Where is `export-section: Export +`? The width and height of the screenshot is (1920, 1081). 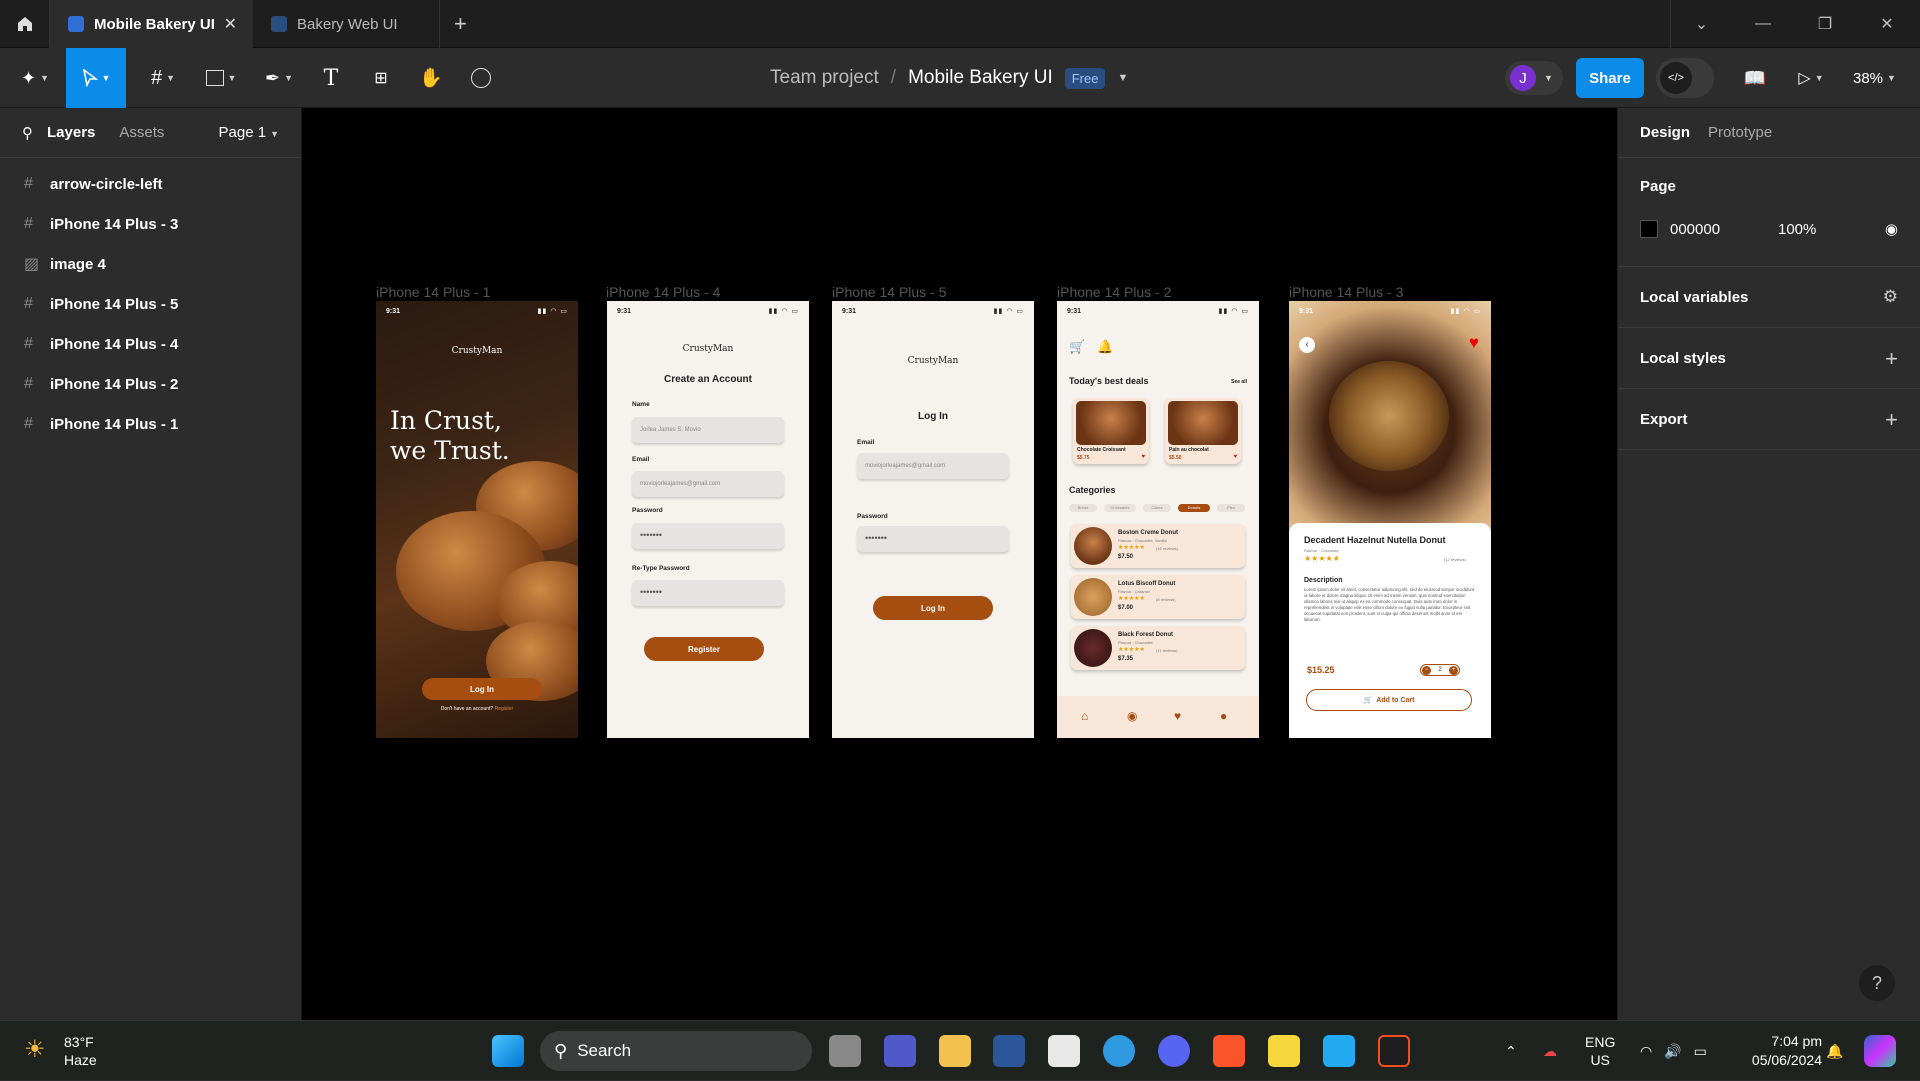 export-section: Export + is located at coordinates (1769, 419).